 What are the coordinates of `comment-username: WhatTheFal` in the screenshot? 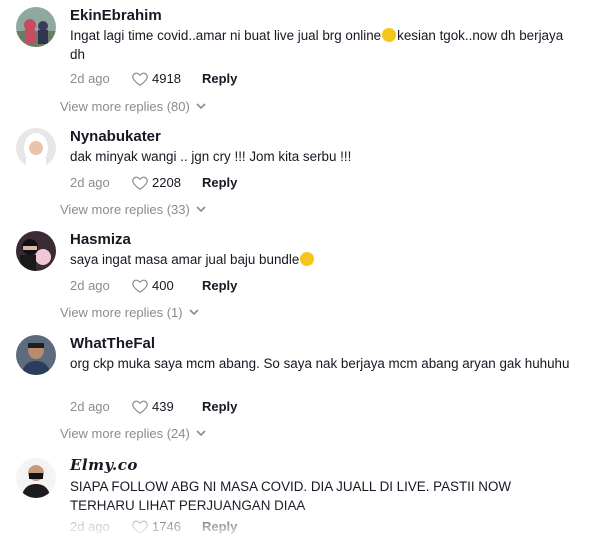 It's located at (112, 343).